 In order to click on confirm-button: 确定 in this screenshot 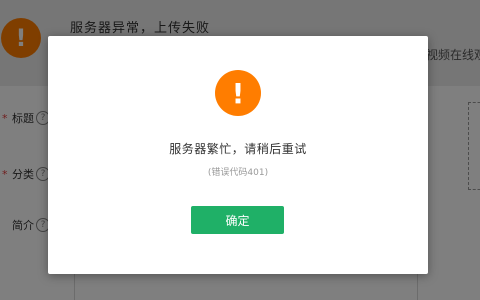, I will do `click(237, 220)`.